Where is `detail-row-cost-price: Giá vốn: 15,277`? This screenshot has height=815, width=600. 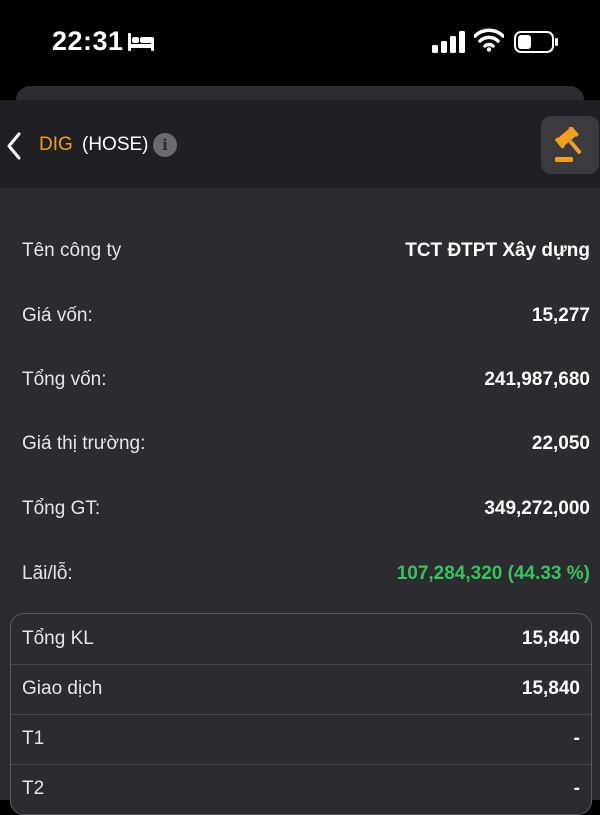
detail-row-cost-price: Giá vốn: 15,277 is located at coordinates (306, 320).